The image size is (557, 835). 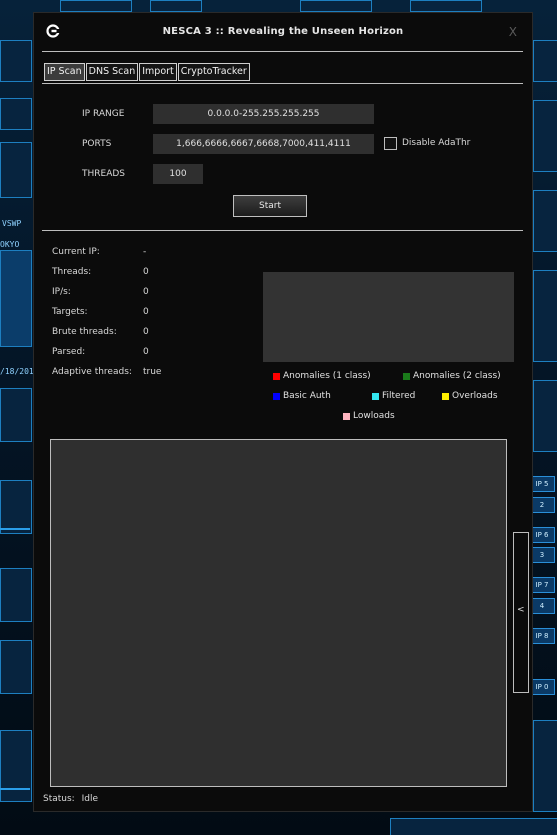 What do you see at coordinates (104, 174) in the screenshot?
I see `threads-label: THREADS` at bounding box center [104, 174].